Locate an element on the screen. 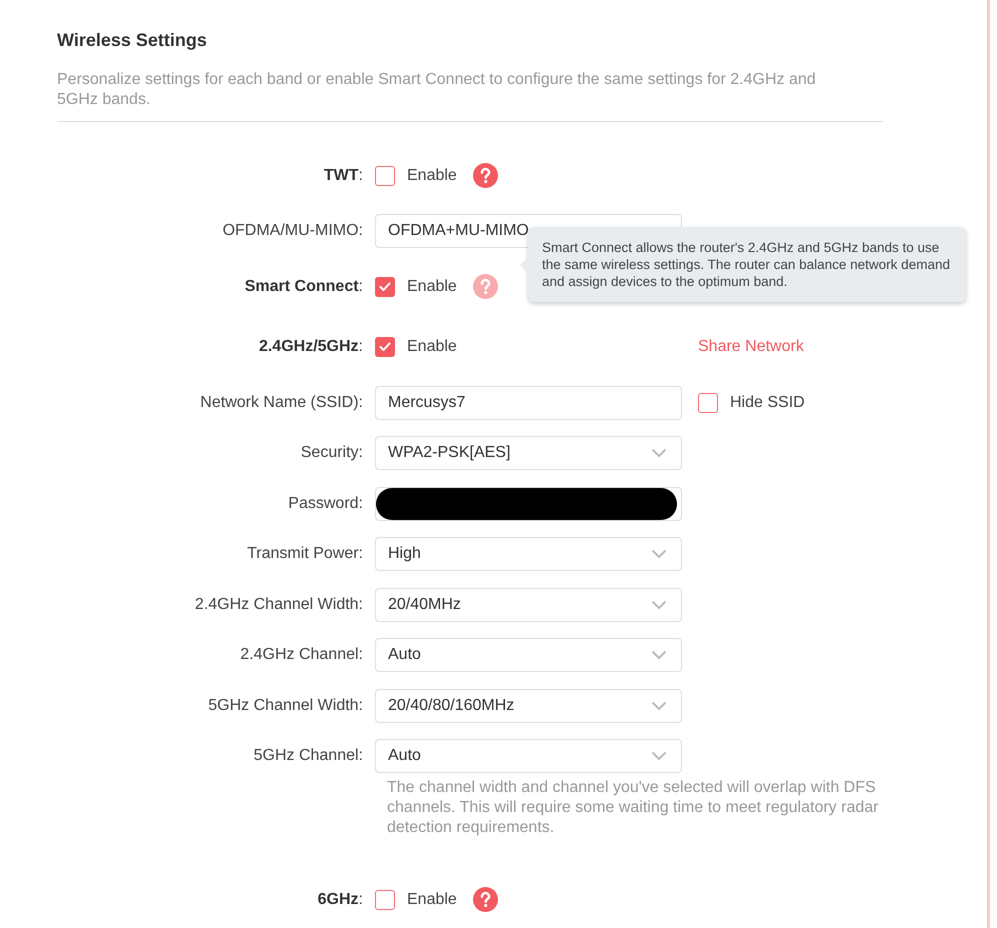 The width and height of the screenshot is (997, 928). field-label: 5GHz Channel: is located at coordinates (307, 756).